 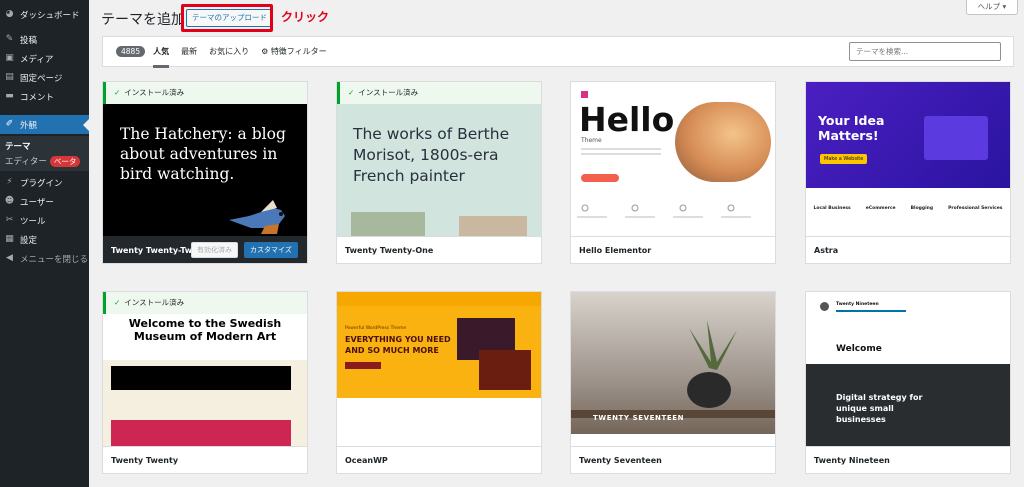 I want to click on sidebar-item-label: ダッシュボード, so click(x=50, y=15).